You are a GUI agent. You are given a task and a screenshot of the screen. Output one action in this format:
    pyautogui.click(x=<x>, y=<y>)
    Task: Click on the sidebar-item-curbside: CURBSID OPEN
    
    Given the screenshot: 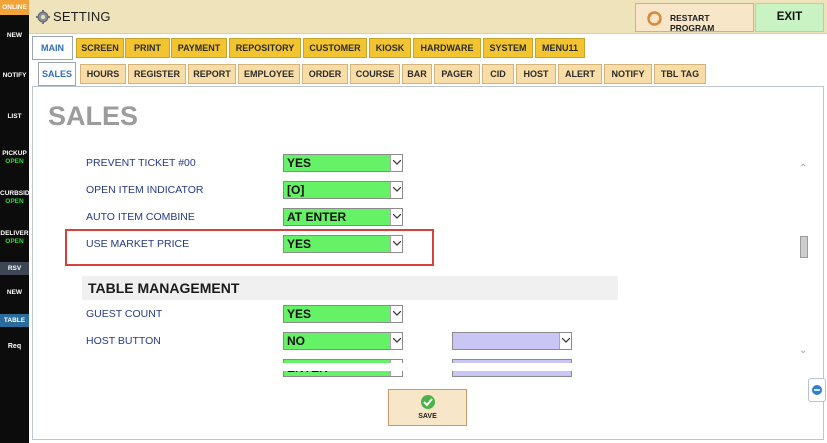 What is the action you would take?
    pyautogui.click(x=15, y=198)
    